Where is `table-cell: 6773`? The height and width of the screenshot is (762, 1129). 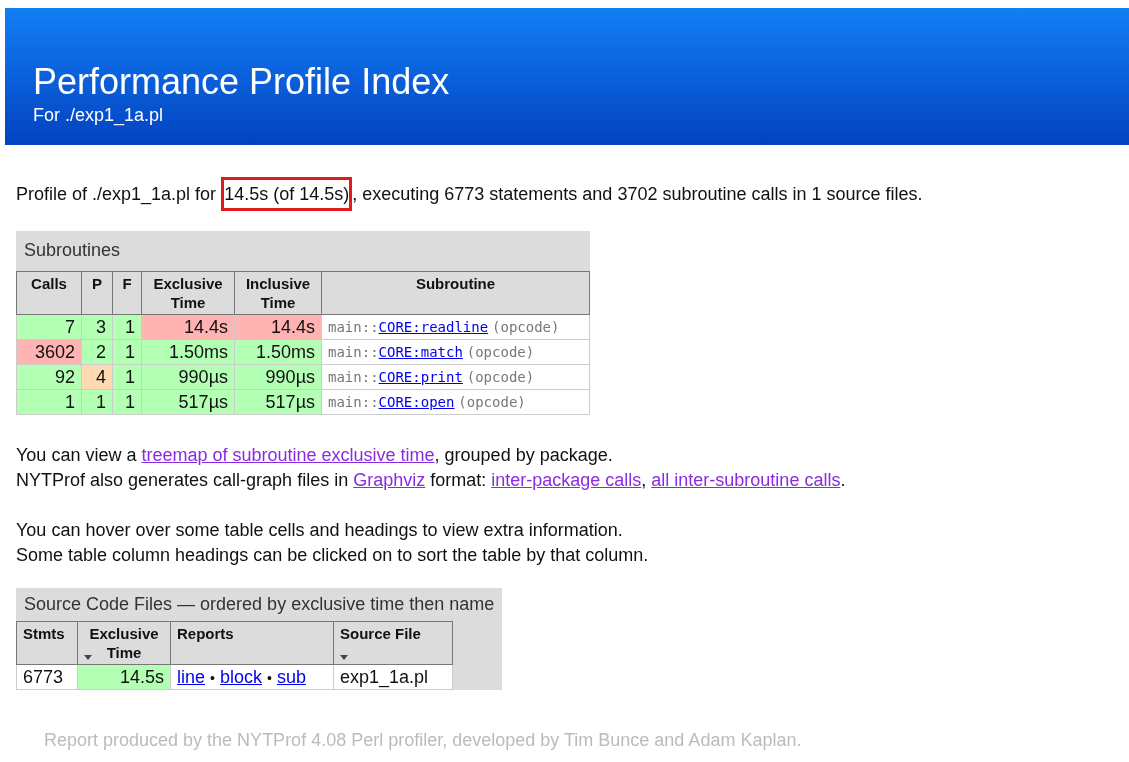 table-cell: 6773 is located at coordinates (47, 677).